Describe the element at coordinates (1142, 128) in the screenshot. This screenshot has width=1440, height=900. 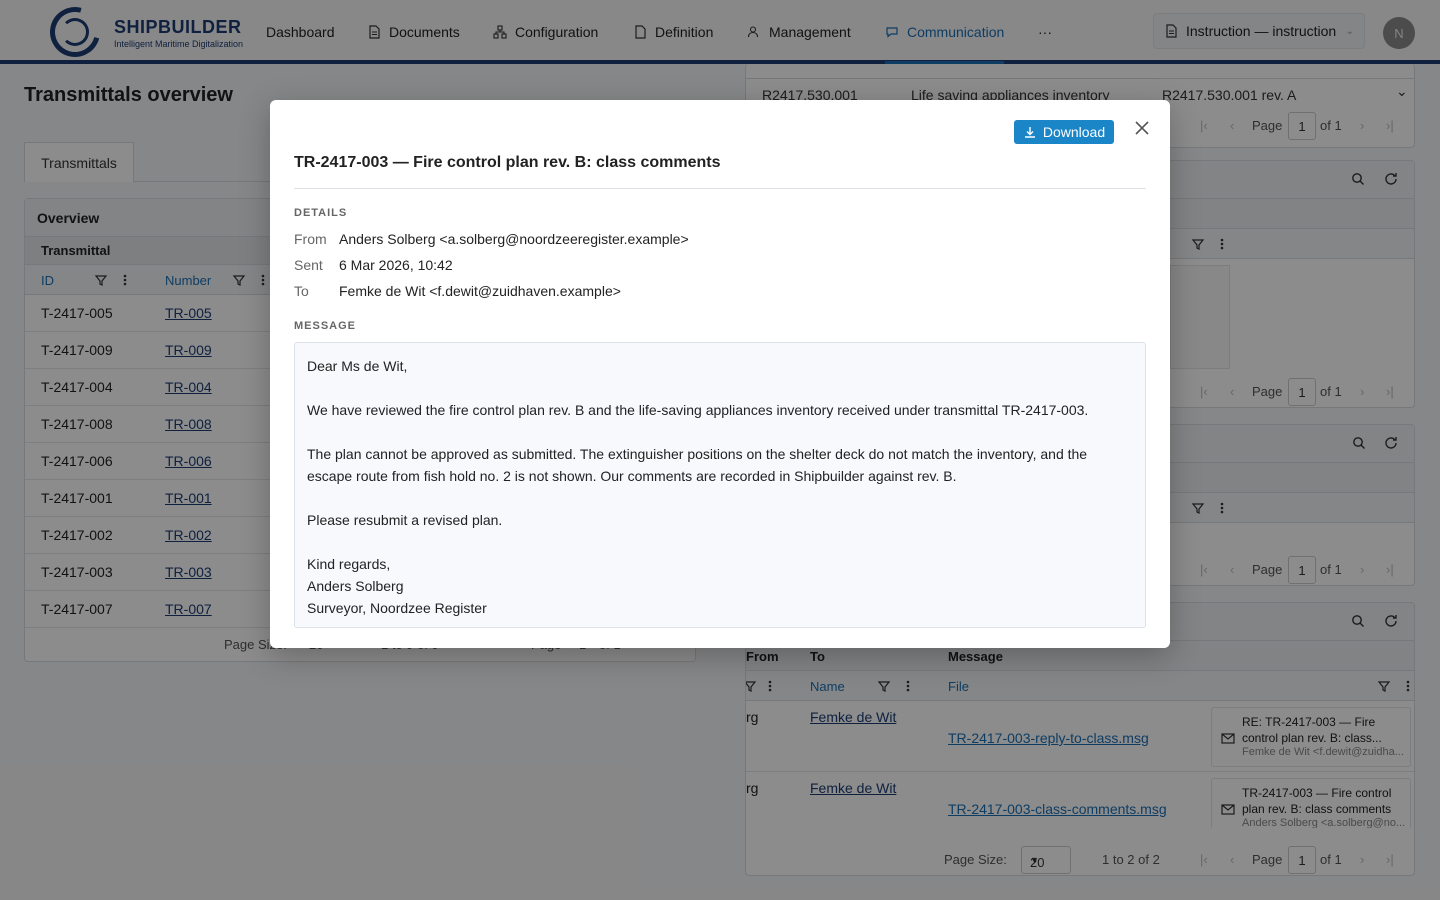
I see `close-icon` at that location.